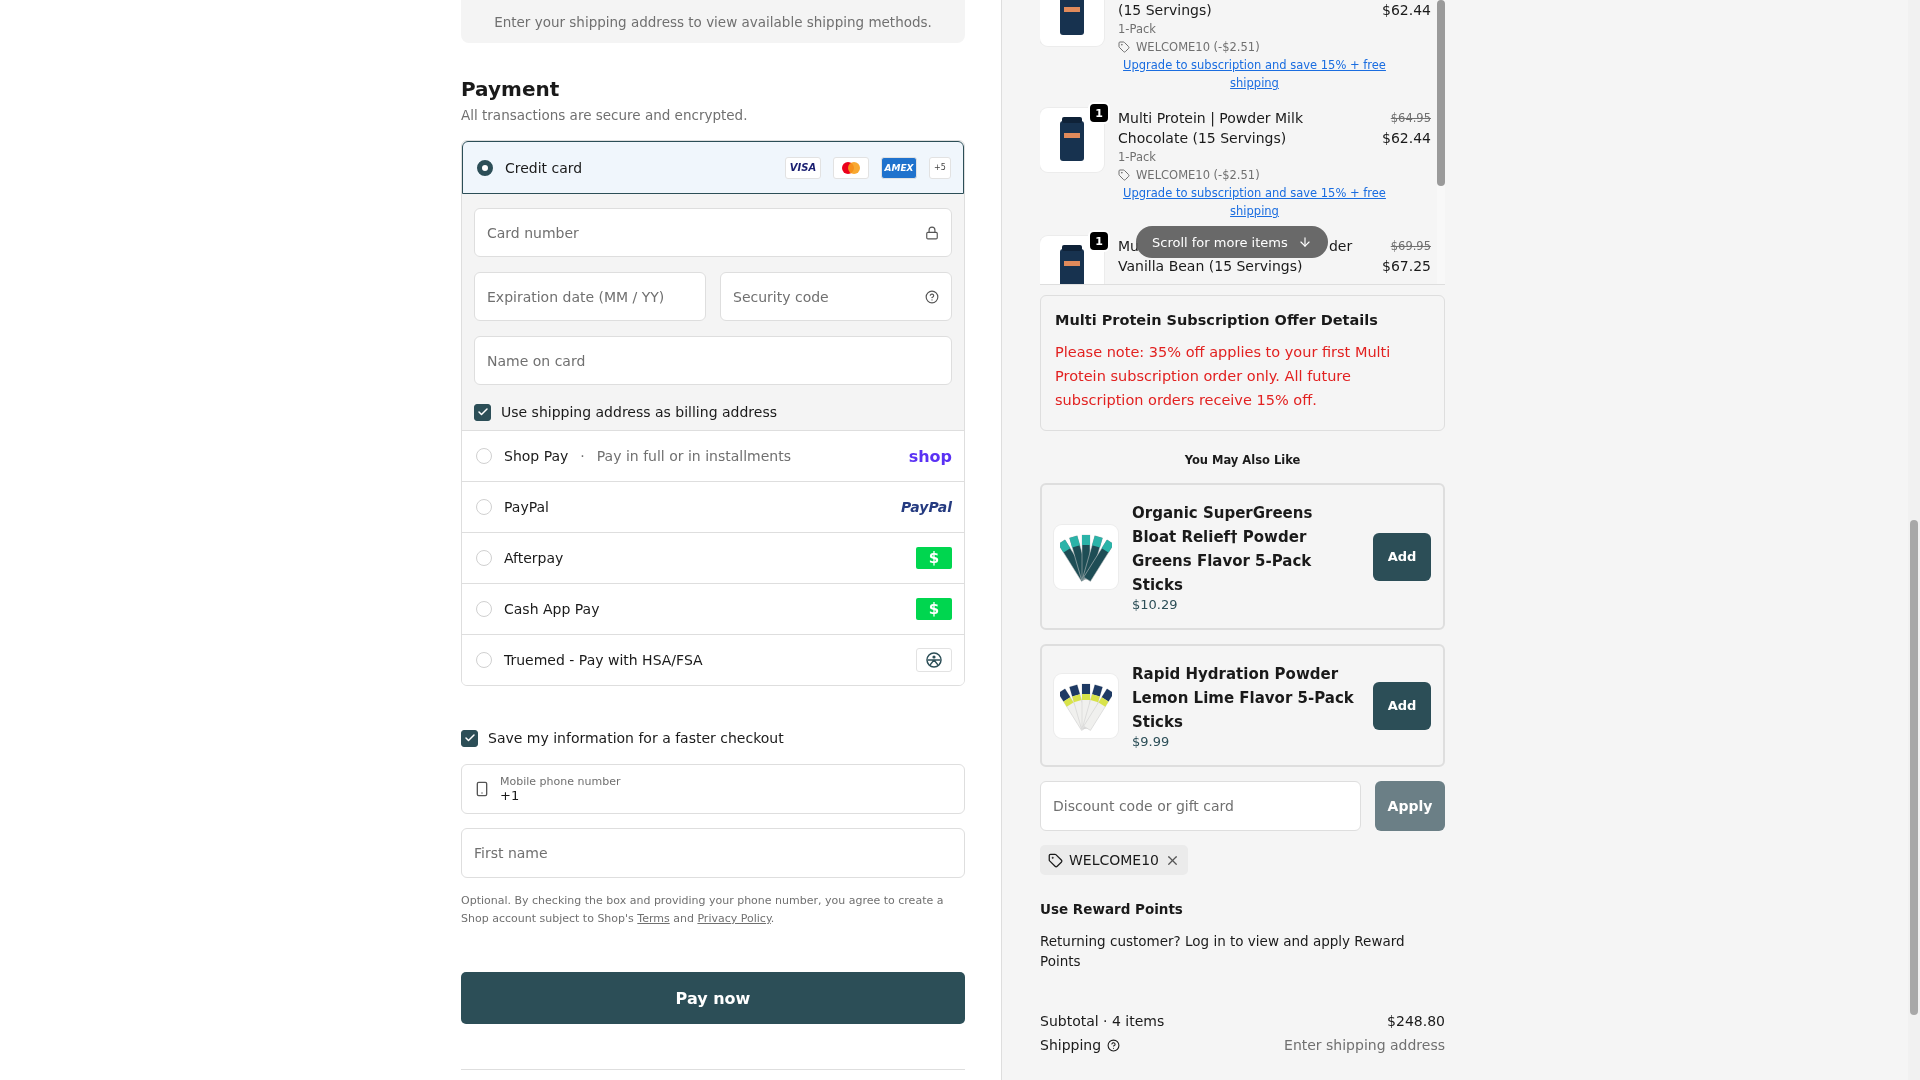 Image resolution: width=1920 pixels, height=1080 pixels. I want to click on legal-text: Optional. By checking the box and providing your phone number, you agree to create a Shop account subject to Shop's Terms and Privacy Policy., so click(703, 910).